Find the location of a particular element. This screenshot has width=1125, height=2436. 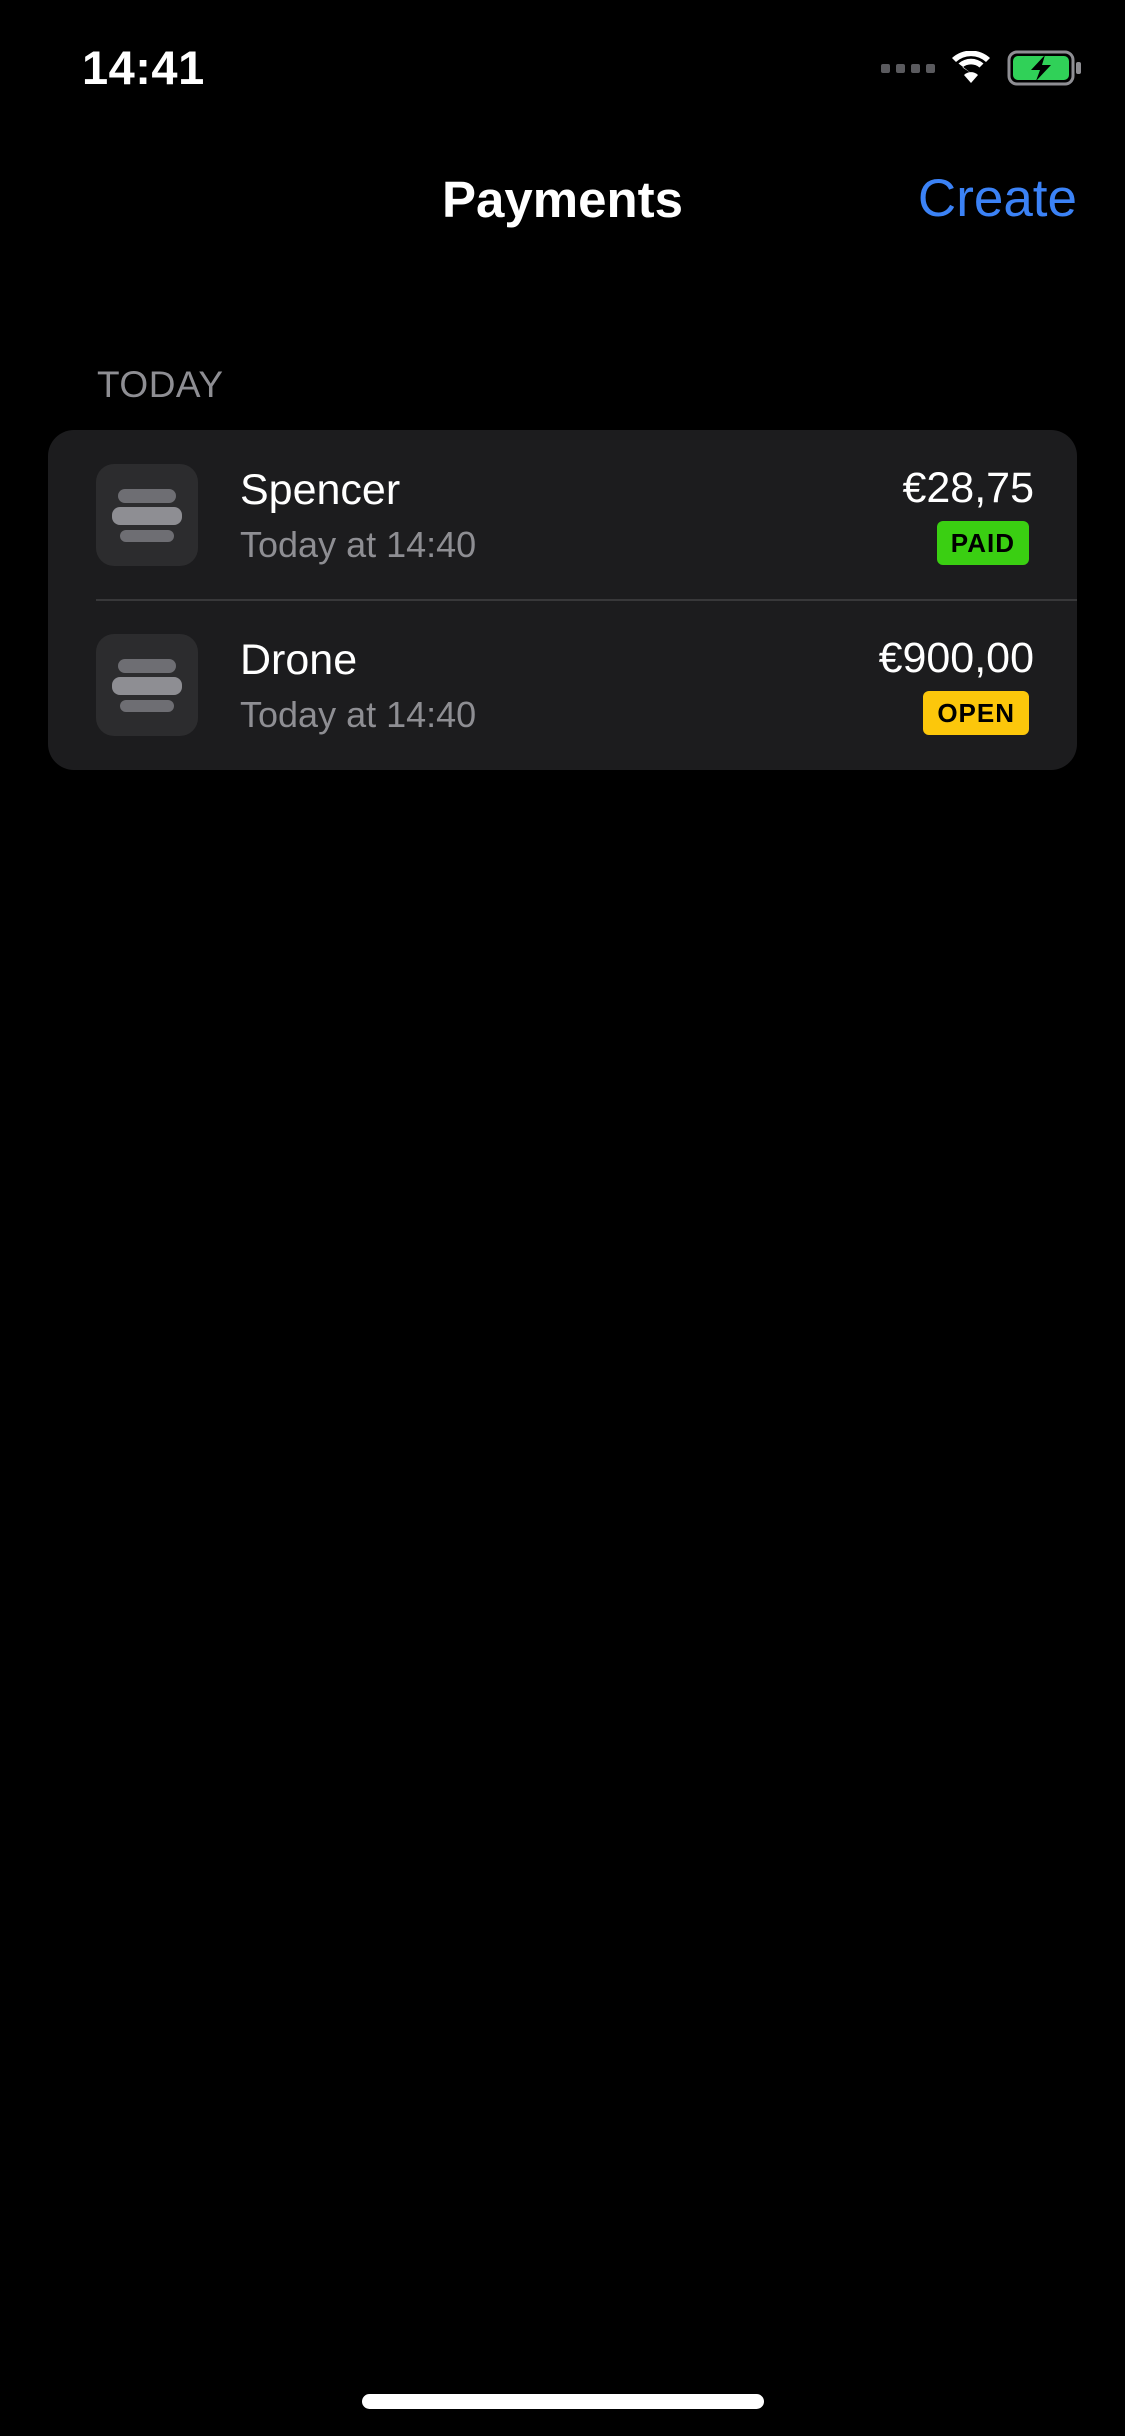

wifi-icon is located at coordinates (971, 67).